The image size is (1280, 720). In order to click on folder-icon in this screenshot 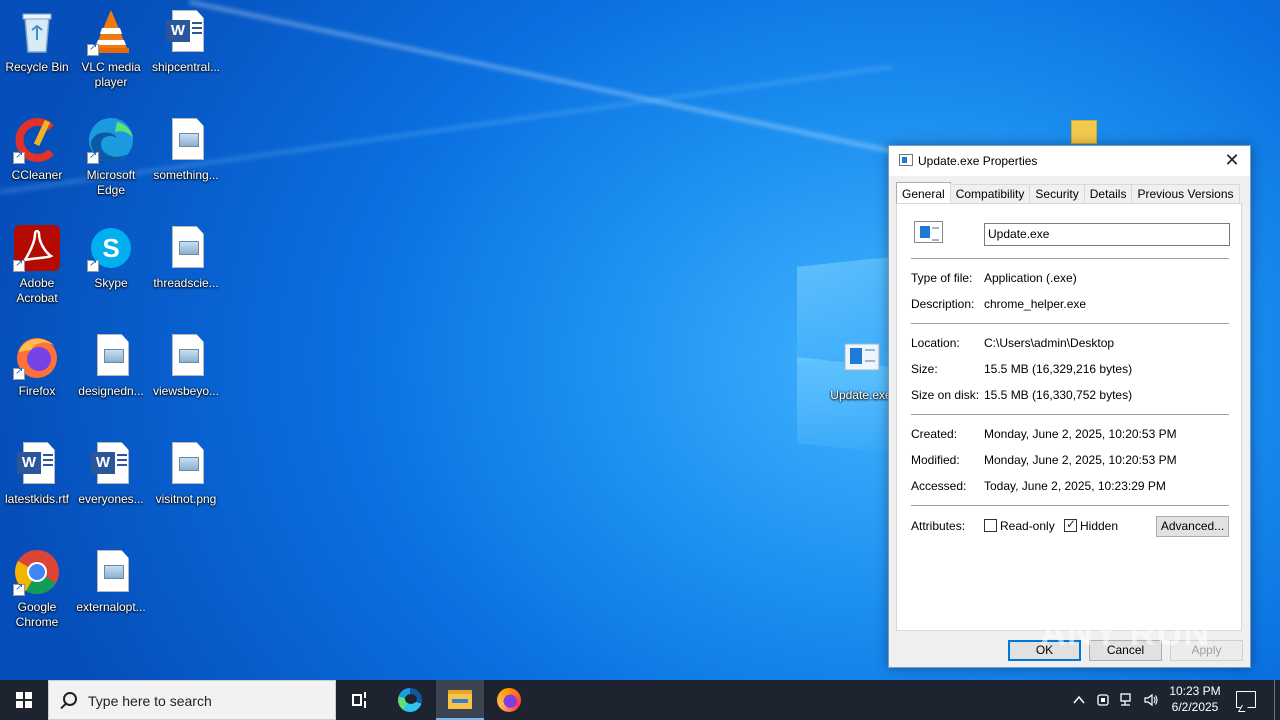, I will do `click(1084, 132)`.